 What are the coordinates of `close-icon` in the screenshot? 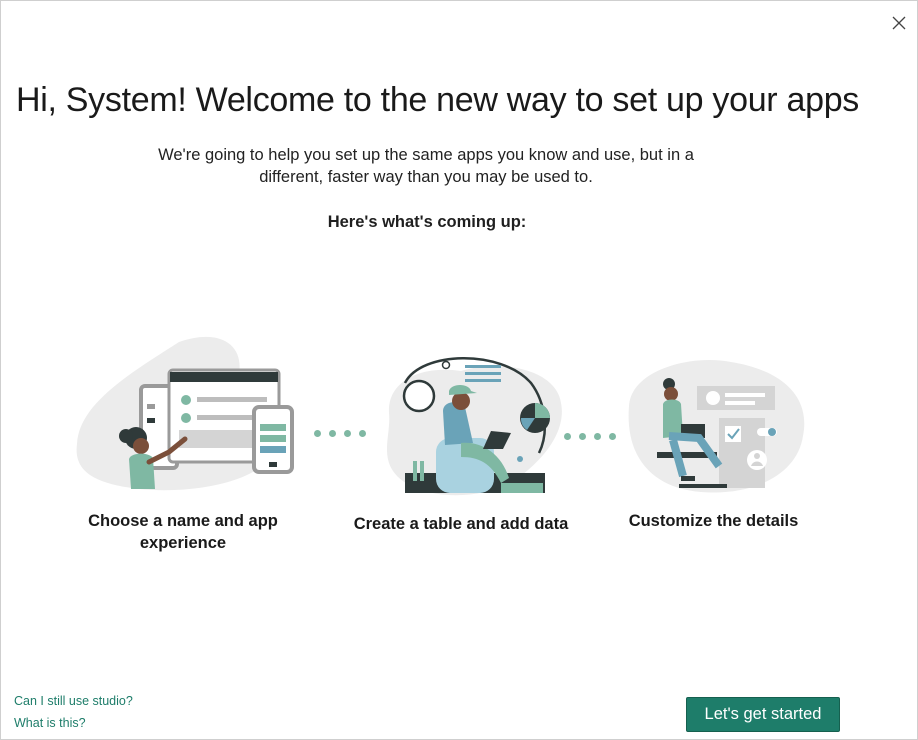 It's located at (899, 23).